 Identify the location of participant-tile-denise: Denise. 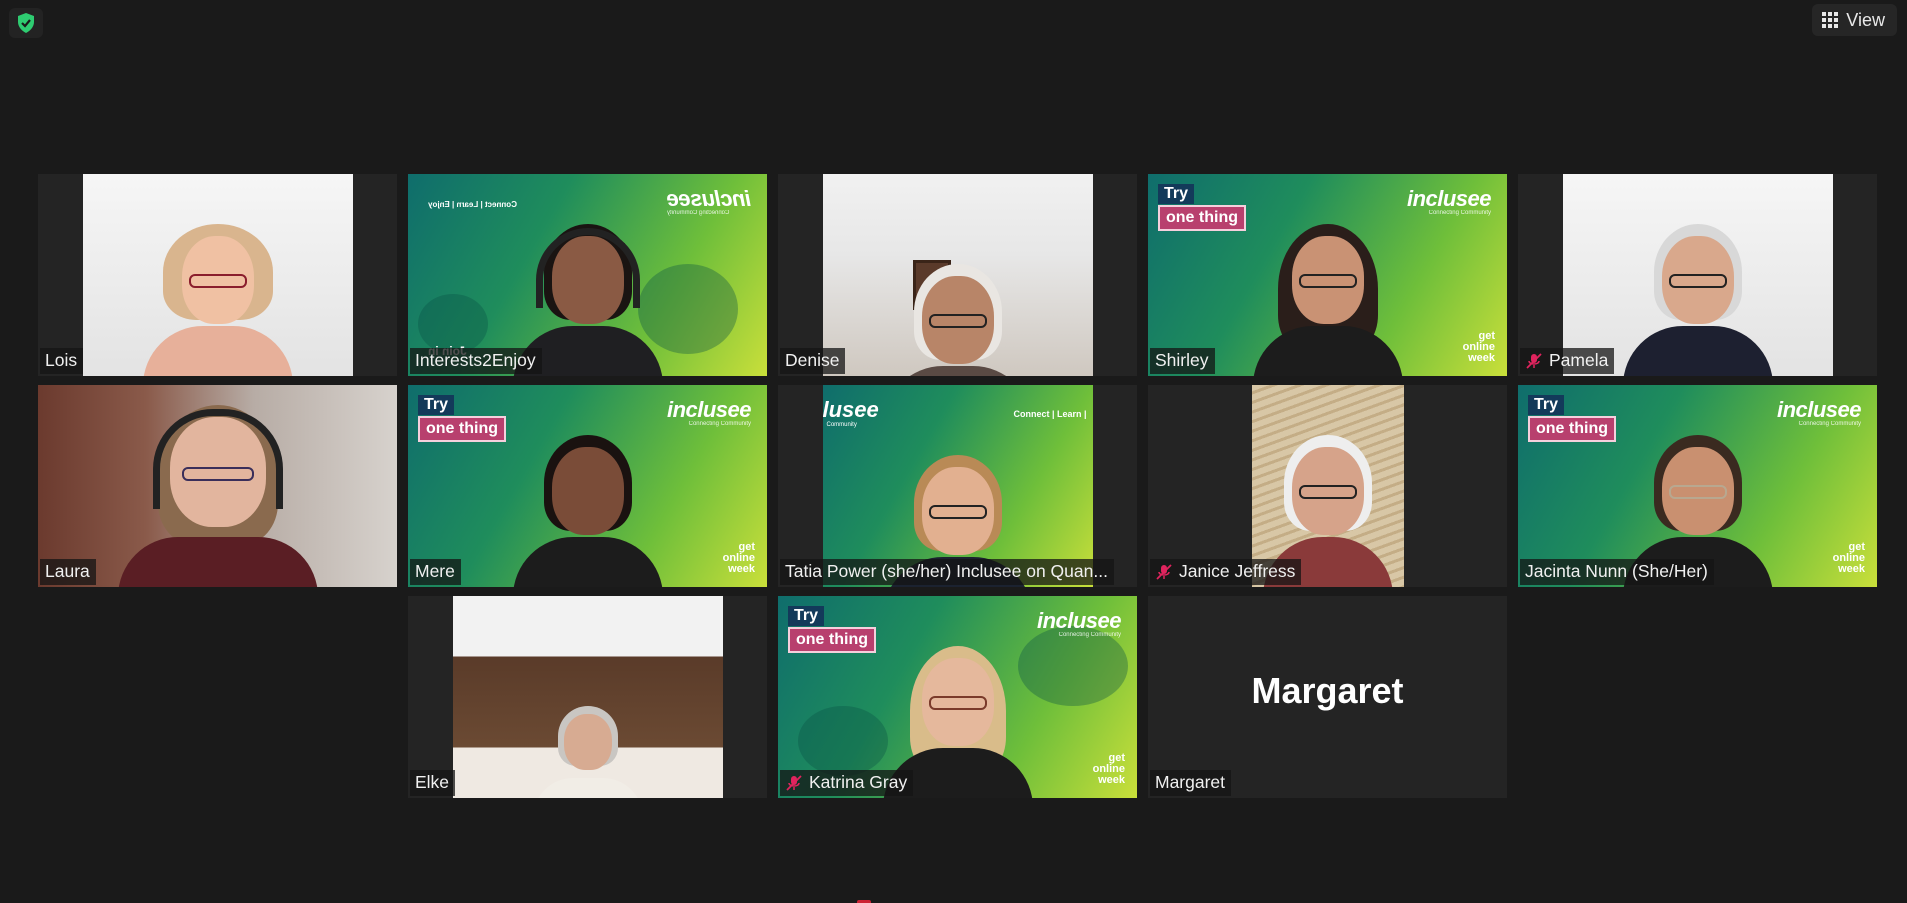
(957, 275).